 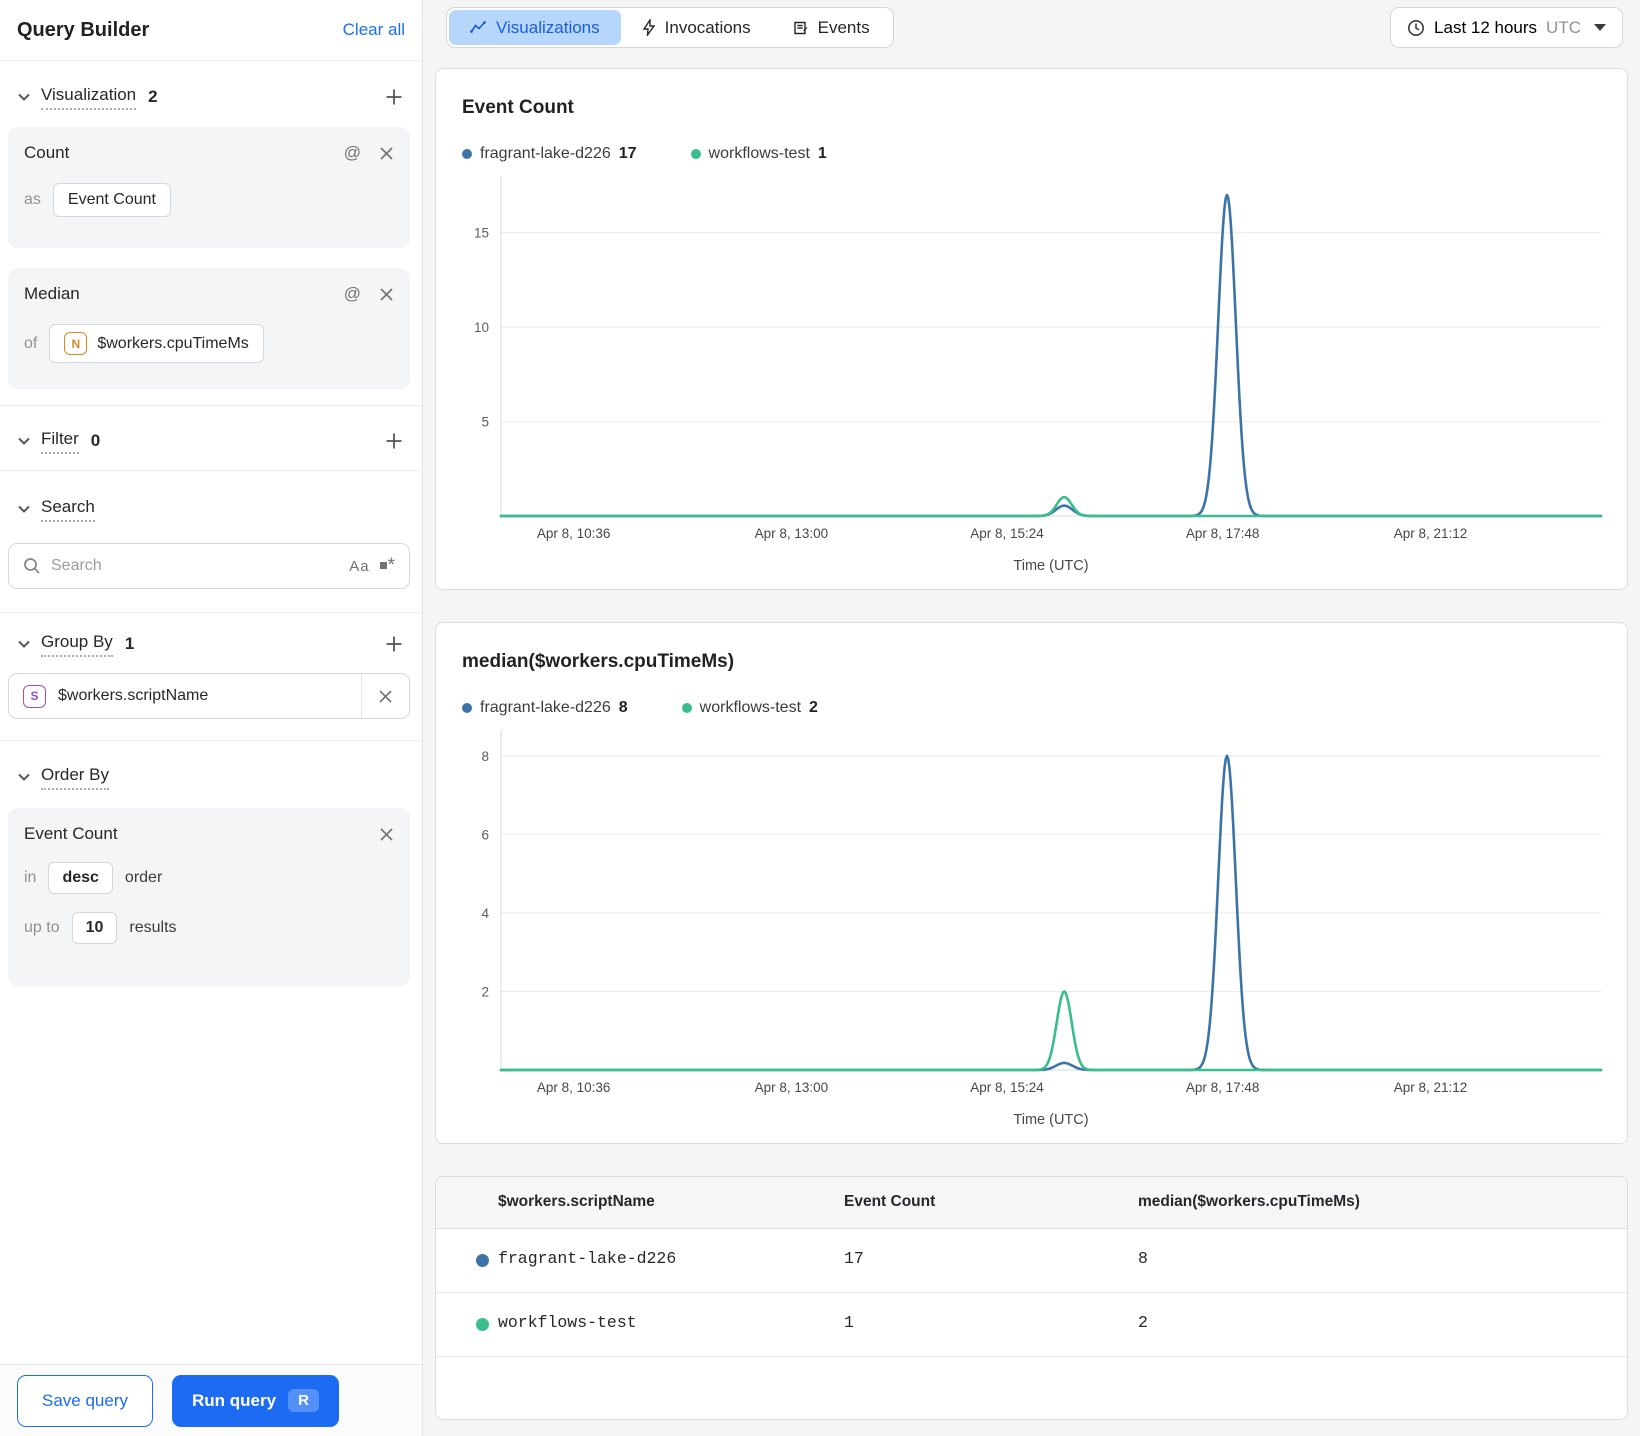 I want to click on run-query-button: Run query R, so click(x=255, y=1400).